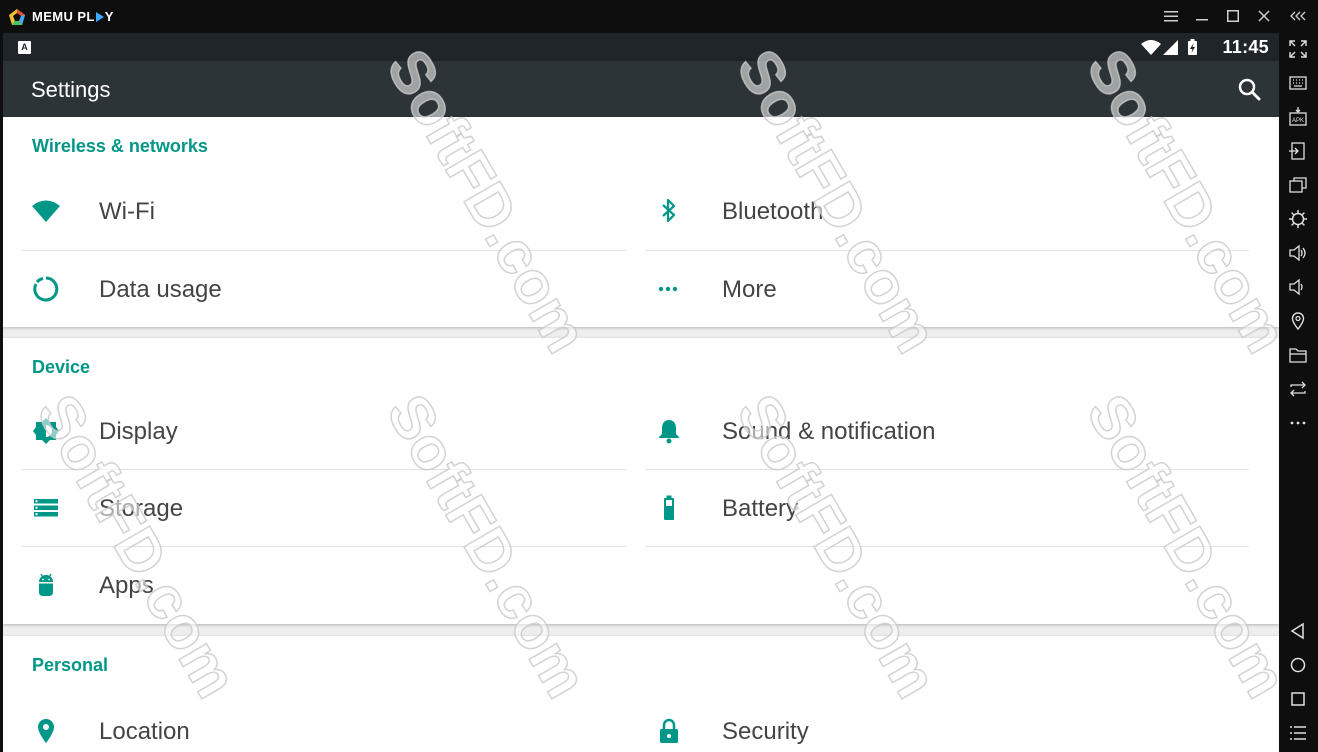 The image size is (1318, 752). Describe the element at coordinates (947, 431) in the screenshot. I see `settings-item-sound-notification: Sound & notification` at that location.